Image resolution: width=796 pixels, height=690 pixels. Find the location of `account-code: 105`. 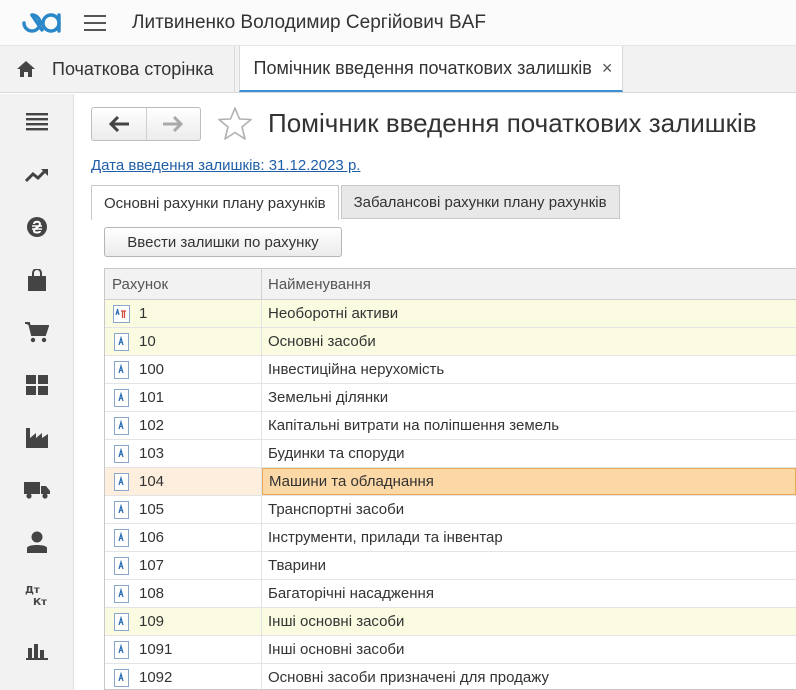

account-code: 105 is located at coordinates (152, 509).